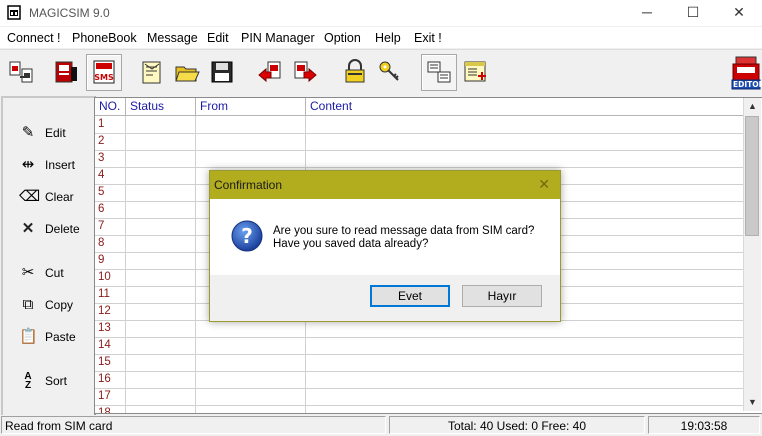  Describe the element at coordinates (752, 402) in the screenshot. I see `scroll-down-icon: ▼` at that location.